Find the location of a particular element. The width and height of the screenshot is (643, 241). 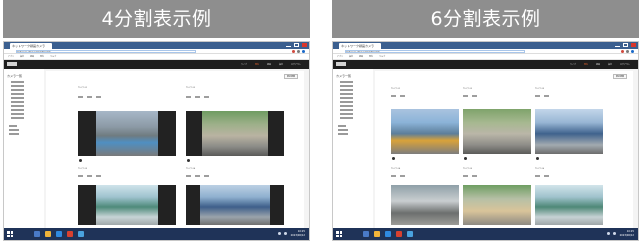

url-field: http://192.168.0.1/live/index.html is located at coordinates (106, 51).